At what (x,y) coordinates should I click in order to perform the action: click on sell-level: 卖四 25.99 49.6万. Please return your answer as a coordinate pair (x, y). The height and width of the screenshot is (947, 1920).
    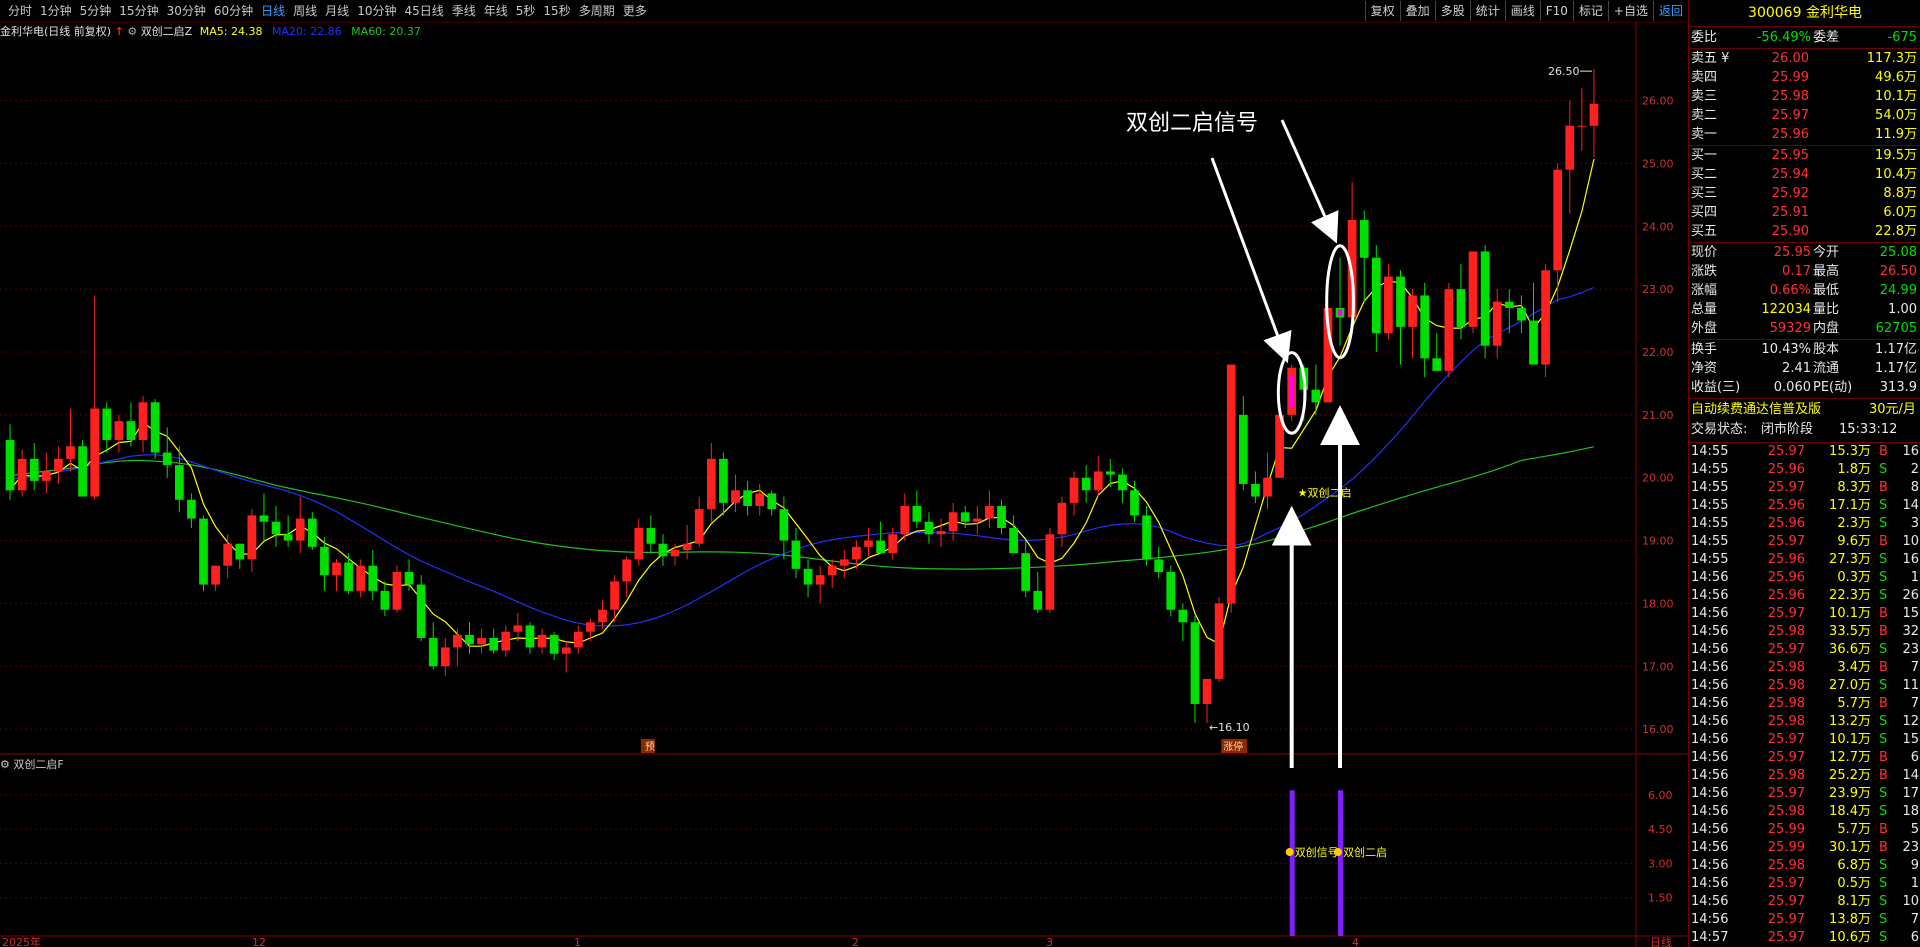
    Looking at the image, I should click on (1804, 77).